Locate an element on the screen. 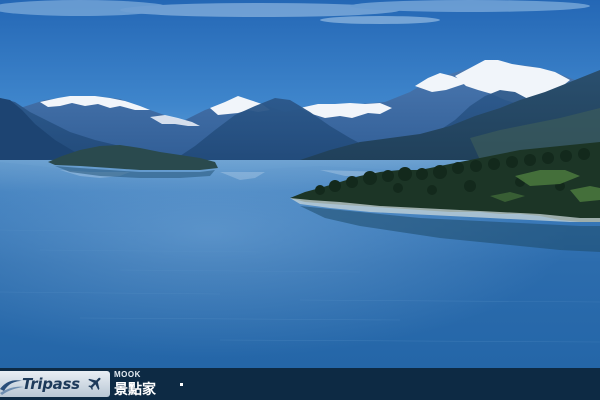 The height and width of the screenshot is (400, 600). tripass-logo: Tripass is located at coordinates (55, 384).